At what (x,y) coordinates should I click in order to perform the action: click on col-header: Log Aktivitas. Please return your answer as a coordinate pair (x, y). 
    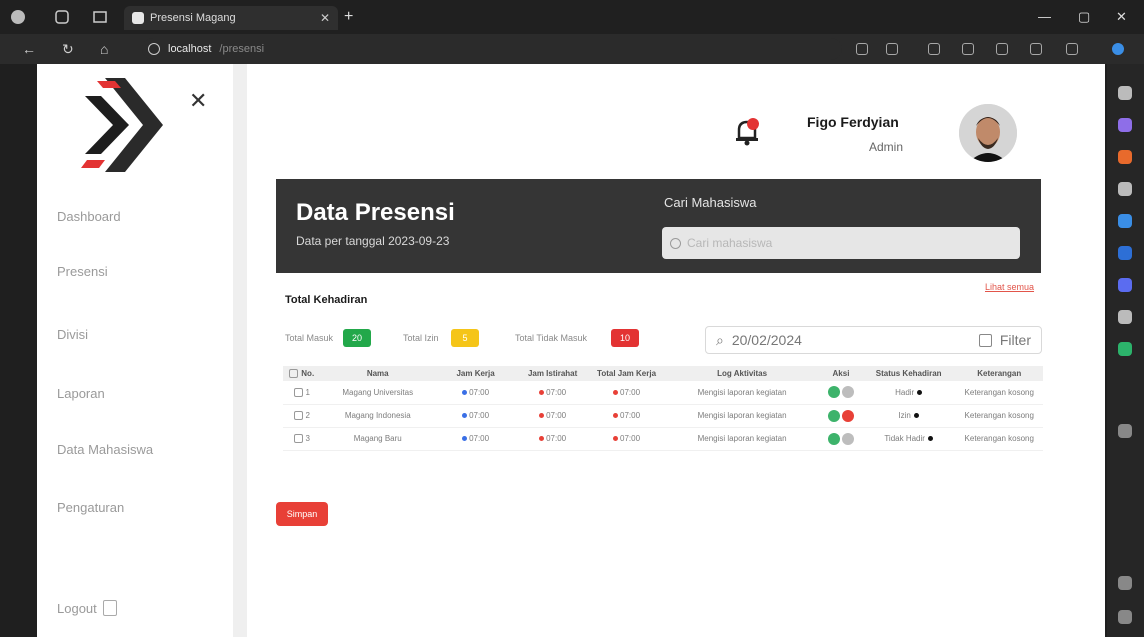
    Looking at the image, I should click on (742, 373).